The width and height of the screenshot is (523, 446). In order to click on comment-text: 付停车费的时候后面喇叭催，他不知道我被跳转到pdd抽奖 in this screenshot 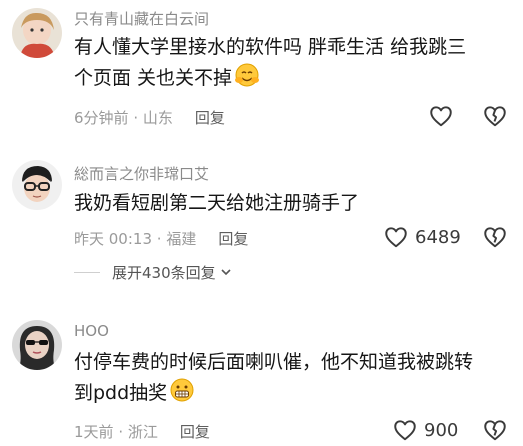, I will do `click(274, 379)`.